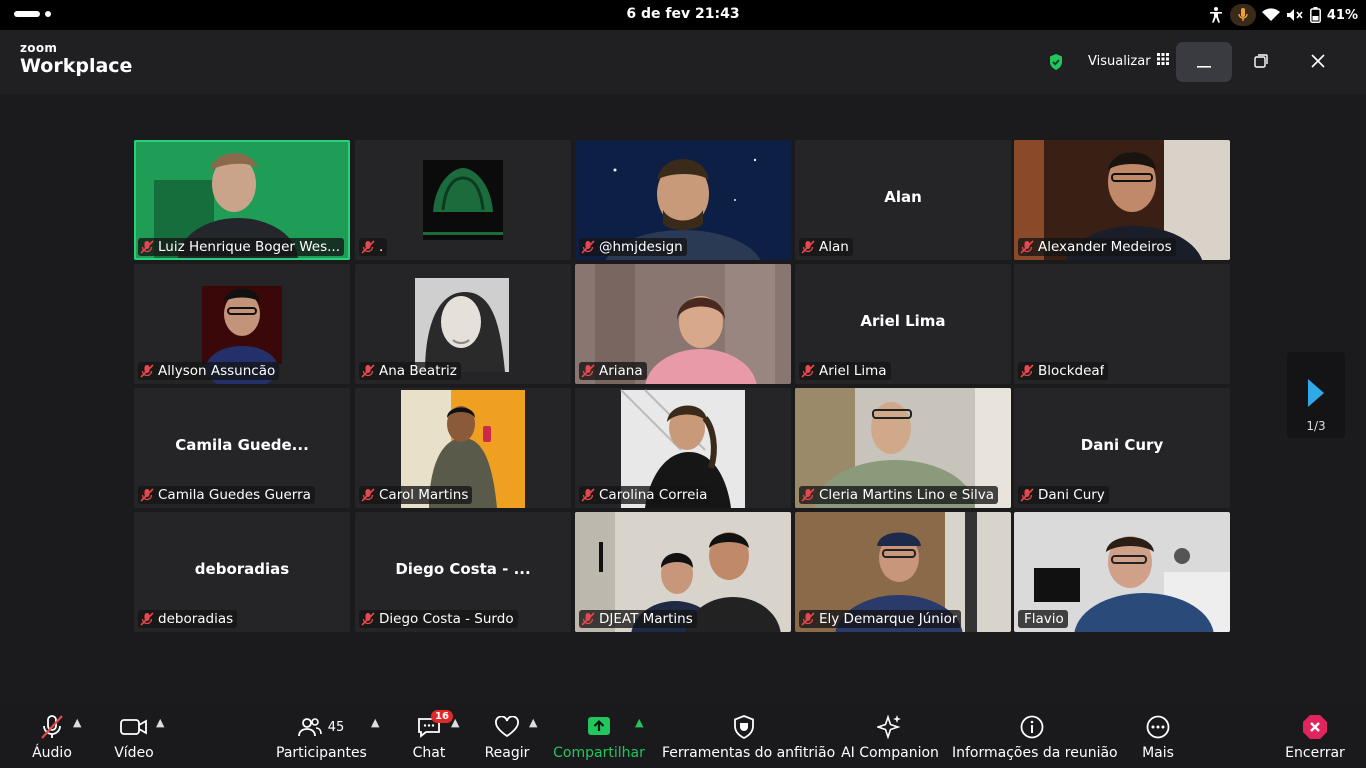  What do you see at coordinates (1122, 572) in the screenshot?
I see `participant-tile: Flavio` at bounding box center [1122, 572].